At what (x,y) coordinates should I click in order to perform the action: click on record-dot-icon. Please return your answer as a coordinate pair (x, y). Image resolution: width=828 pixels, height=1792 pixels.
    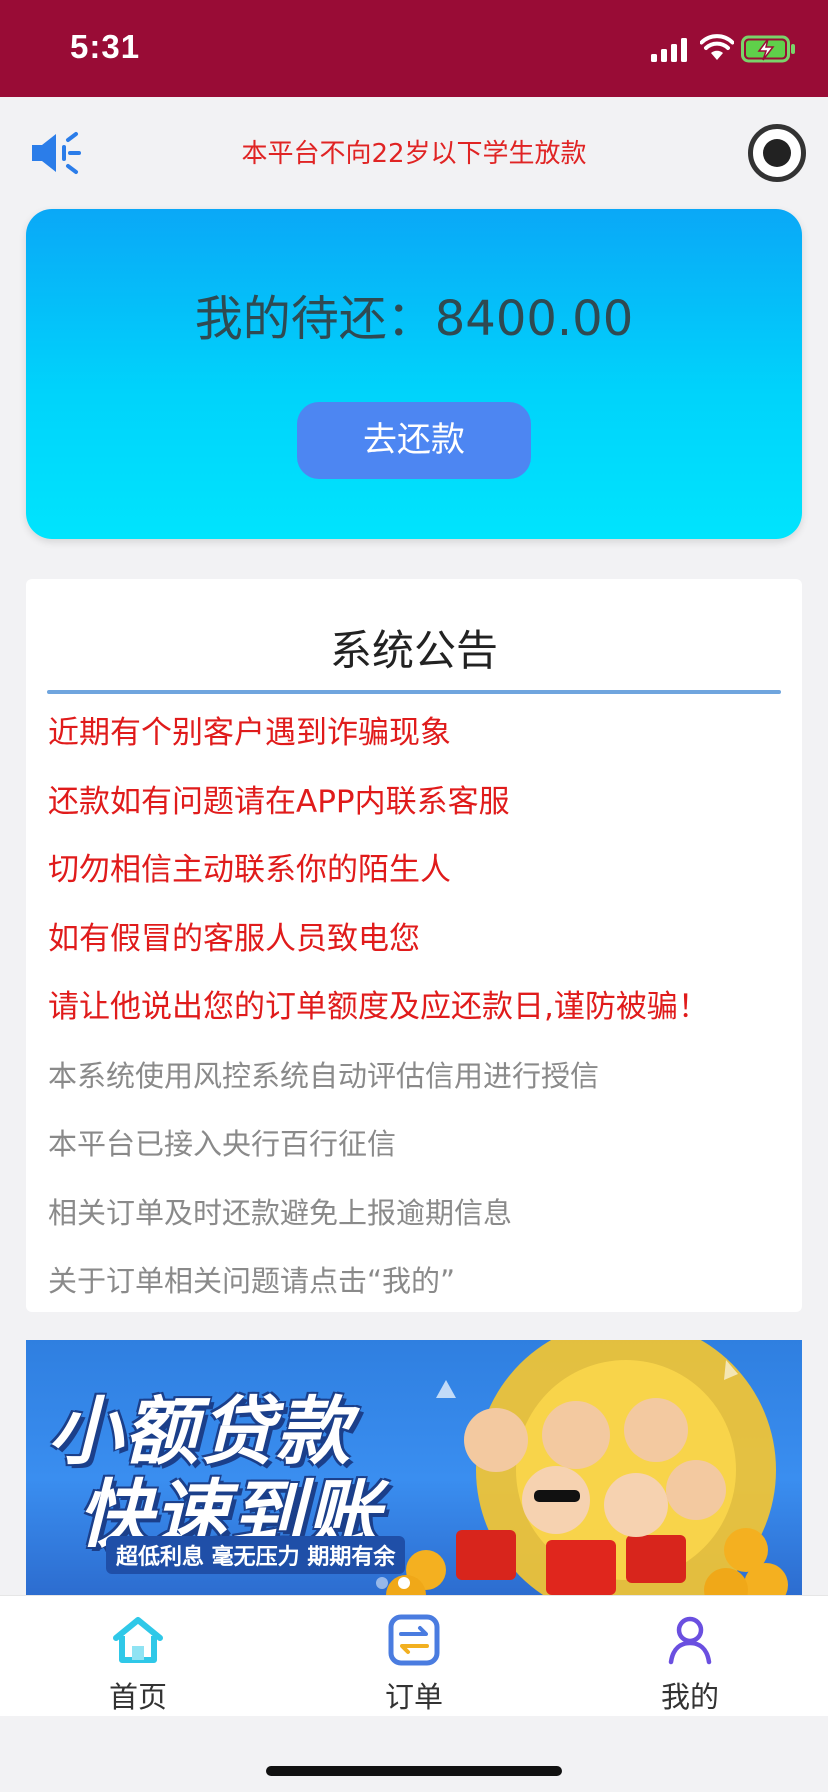
    Looking at the image, I should click on (777, 153).